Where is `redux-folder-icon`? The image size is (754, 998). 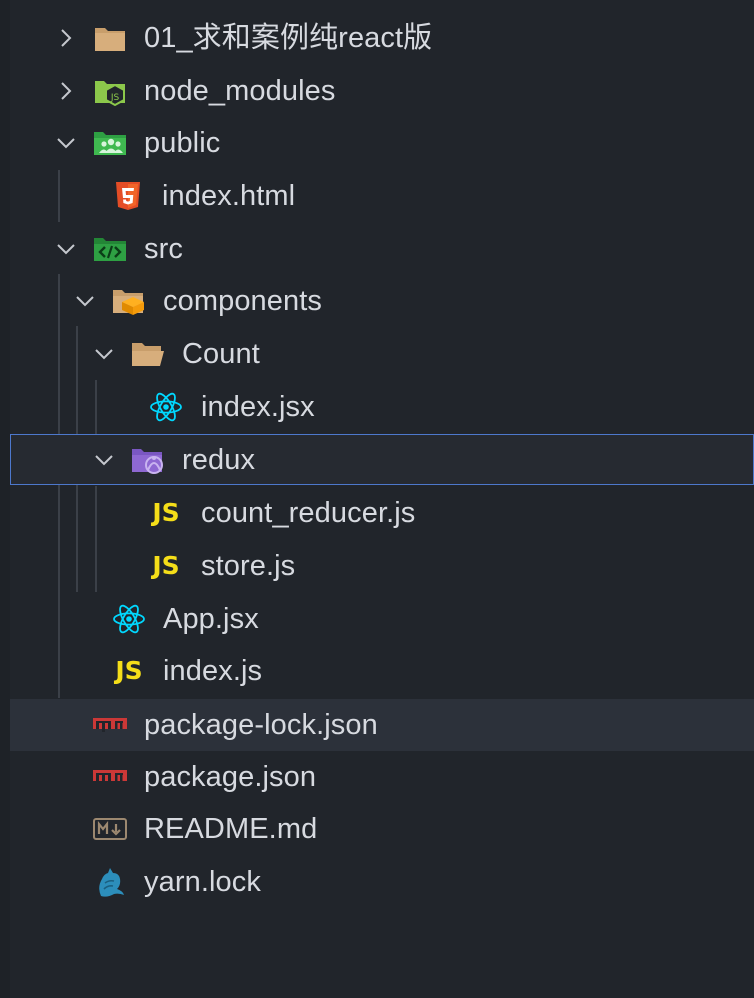 redux-folder-icon is located at coordinates (148, 460).